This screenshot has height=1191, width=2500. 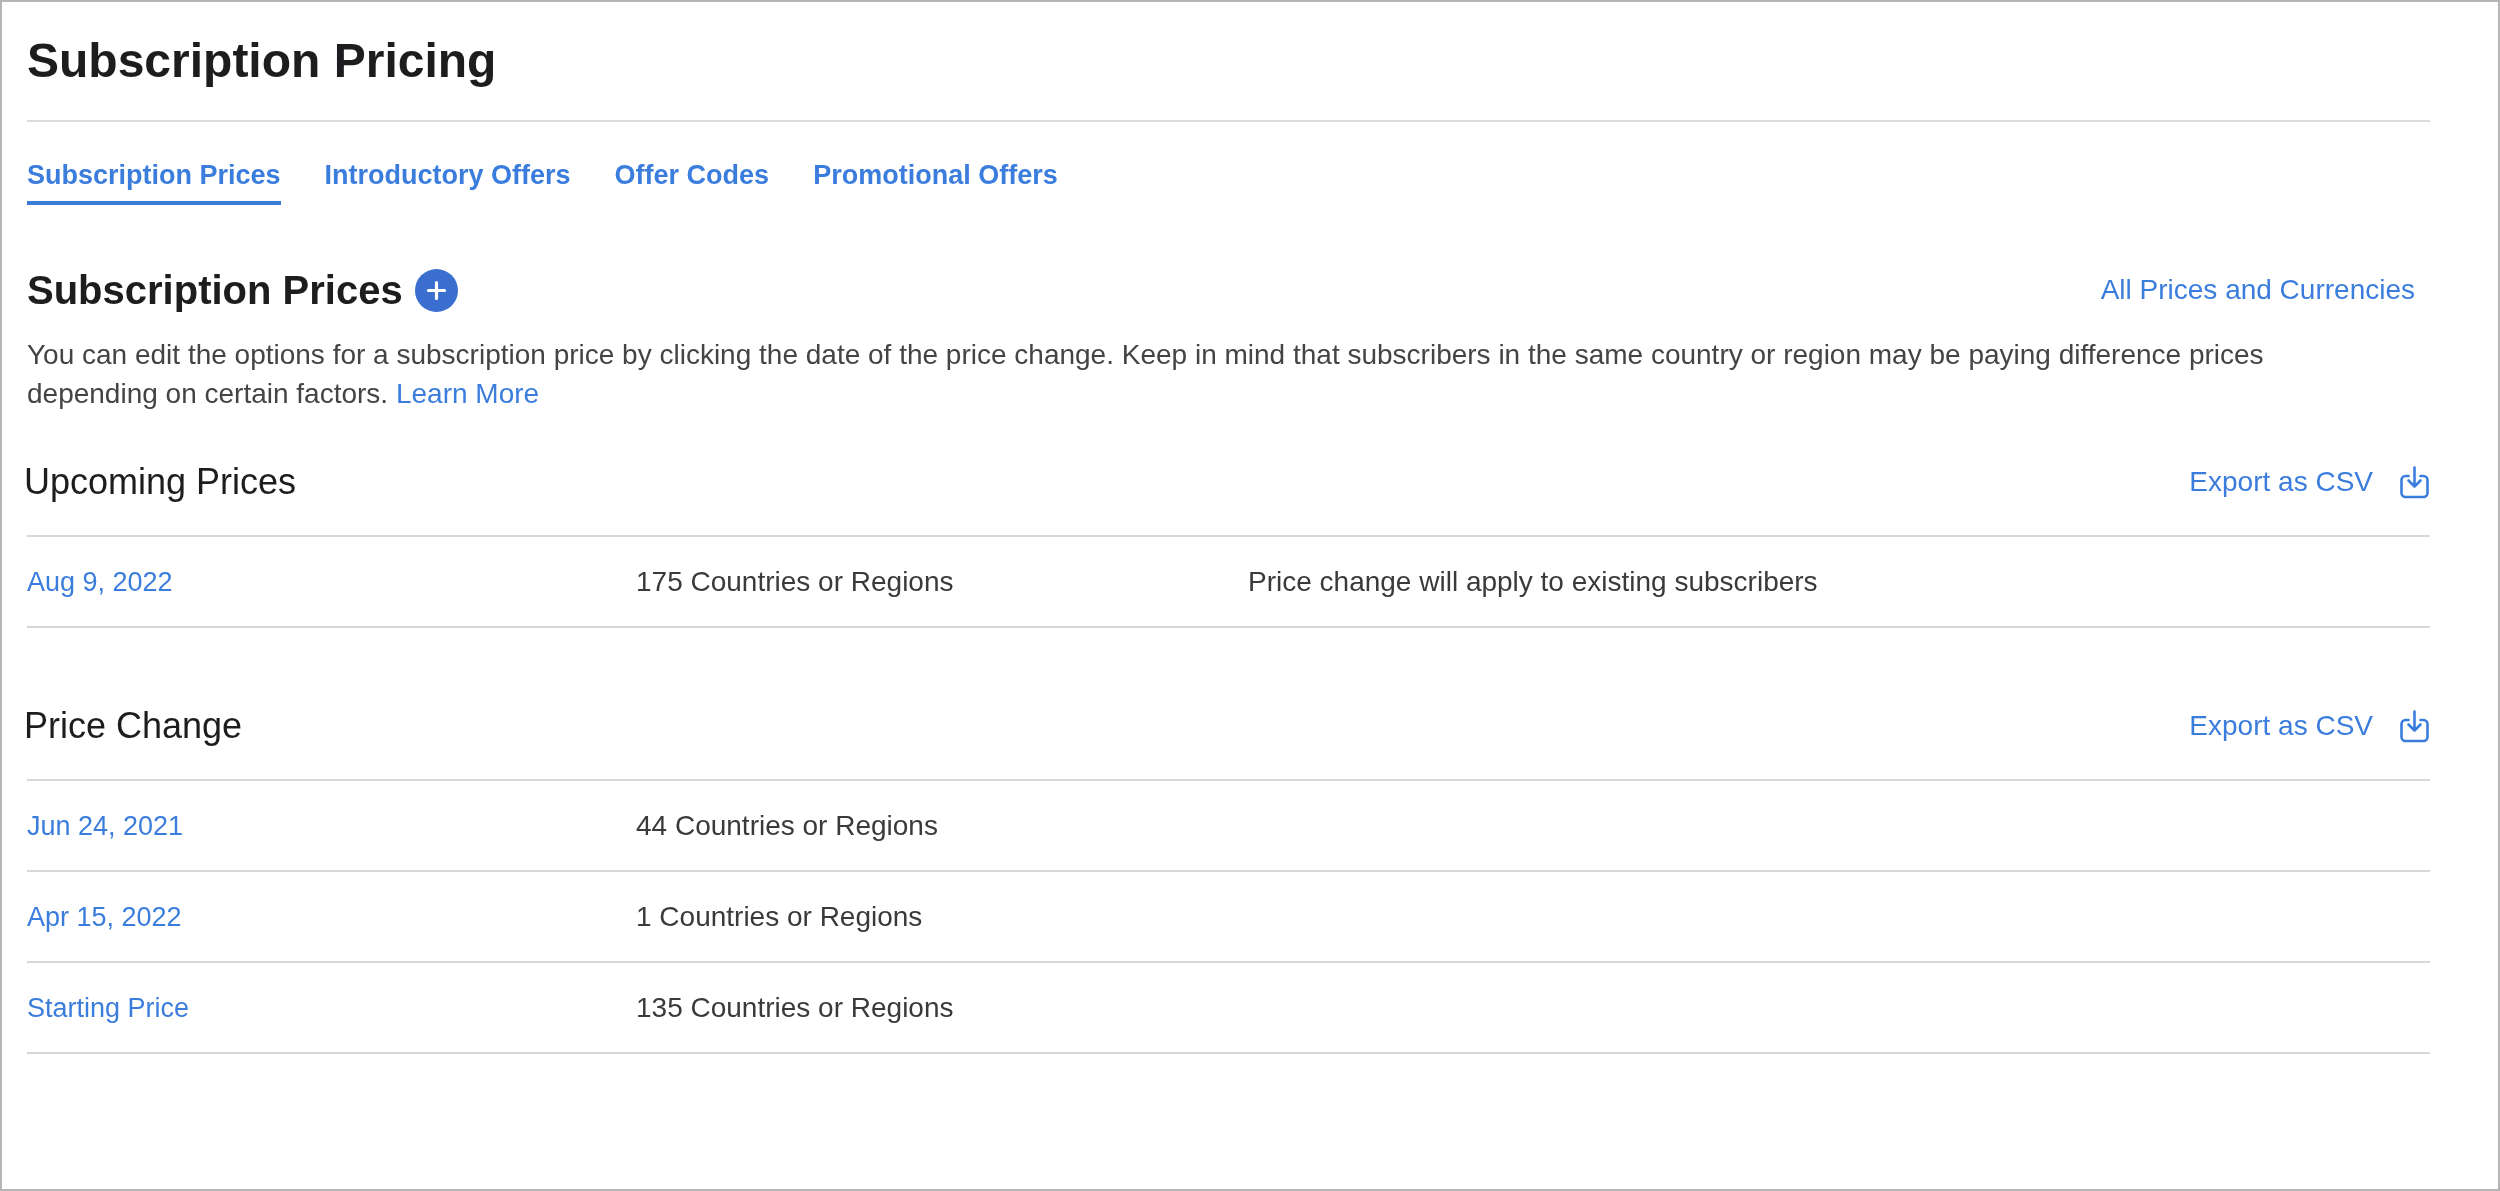 I want to click on tab: Introductory Offers, so click(x=447, y=176).